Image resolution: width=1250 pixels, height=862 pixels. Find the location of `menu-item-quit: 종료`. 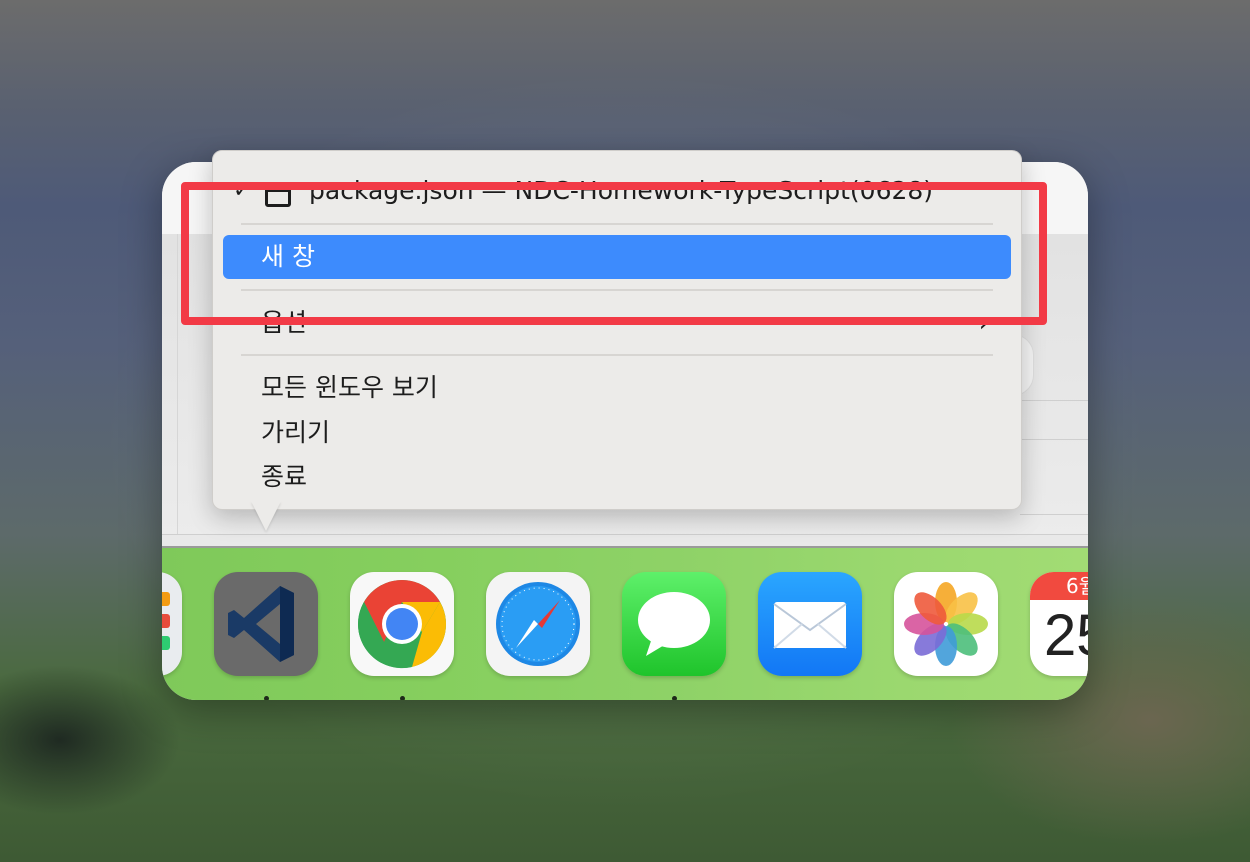

menu-item-quit: 종료 is located at coordinates (617, 477).